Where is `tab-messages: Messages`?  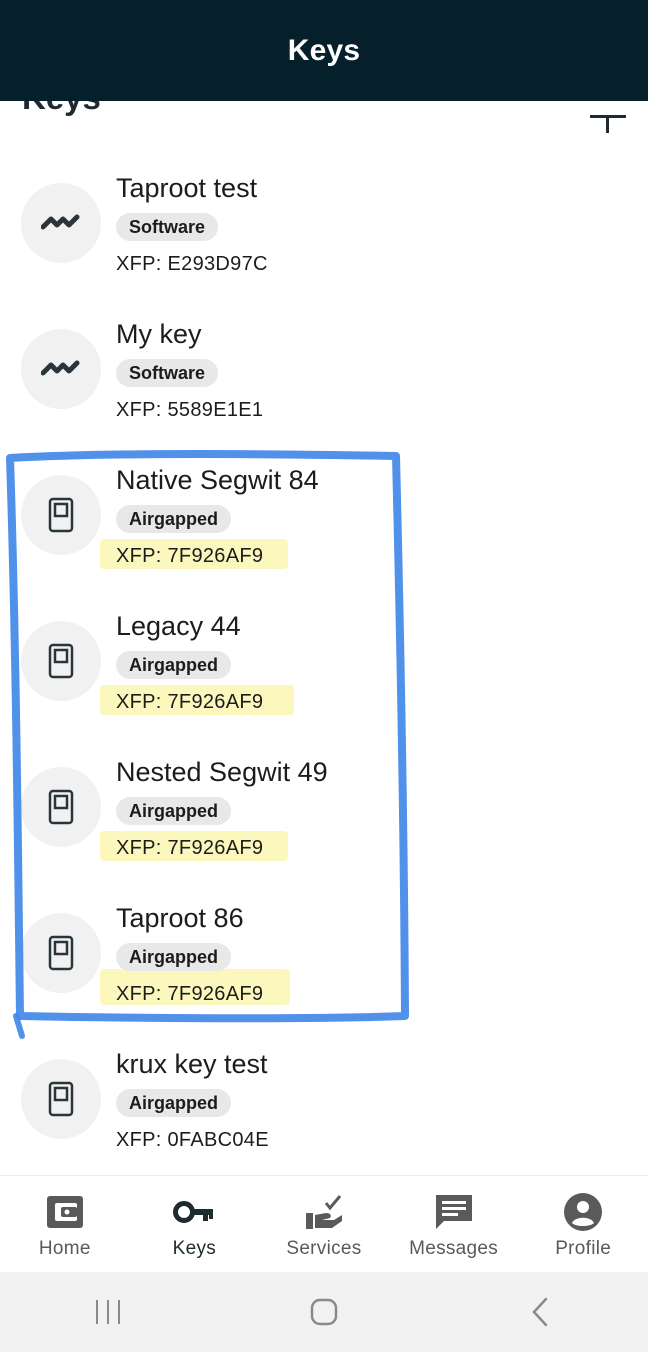 tab-messages: Messages is located at coordinates (454, 1224).